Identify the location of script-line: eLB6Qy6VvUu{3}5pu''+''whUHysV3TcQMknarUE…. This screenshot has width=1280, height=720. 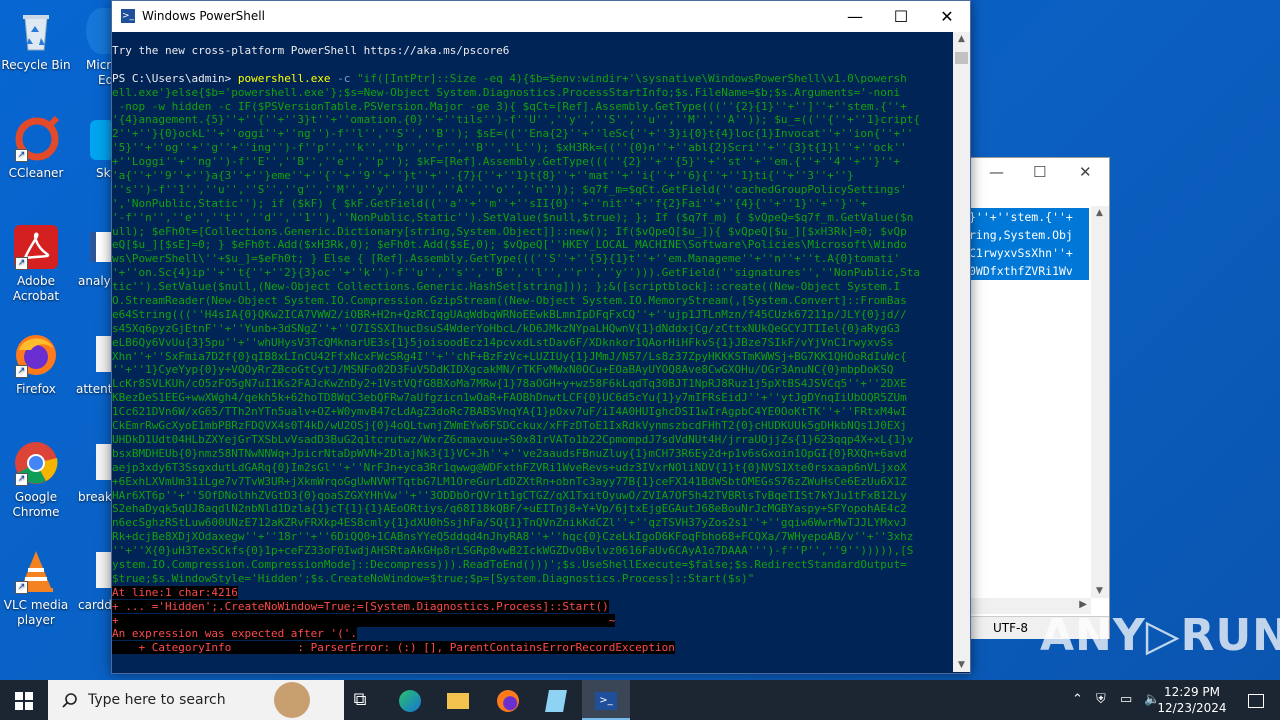
(503, 342).